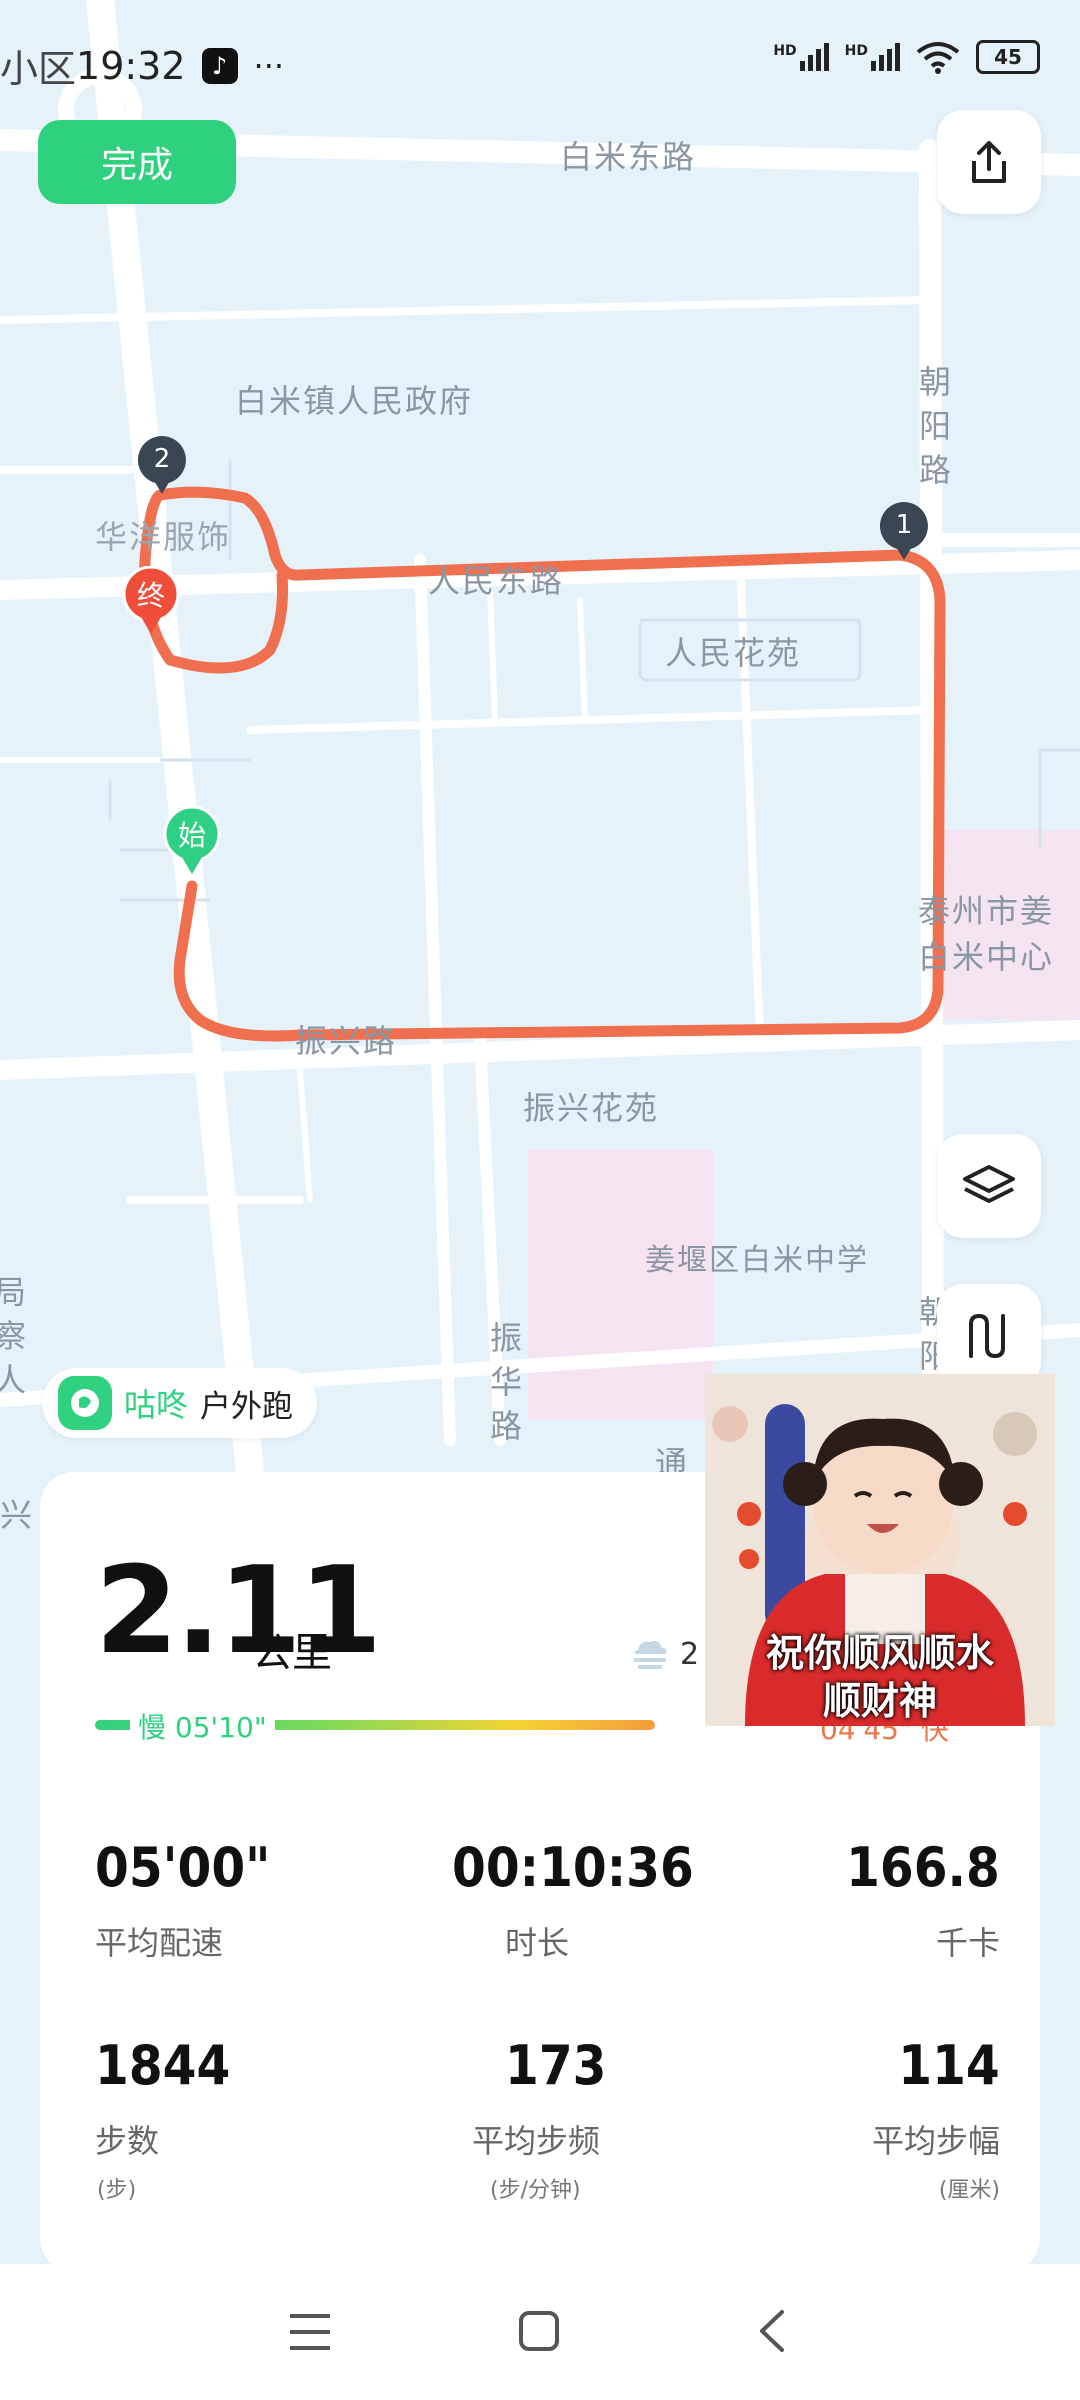  Describe the element at coordinates (969, 2190) in the screenshot. I see `stat-stride-unit: (厘米)` at that location.